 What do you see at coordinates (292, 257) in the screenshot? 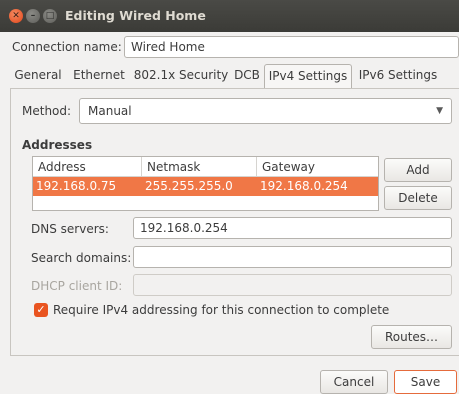
I see `search-domains-input` at bounding box center [292, 257].